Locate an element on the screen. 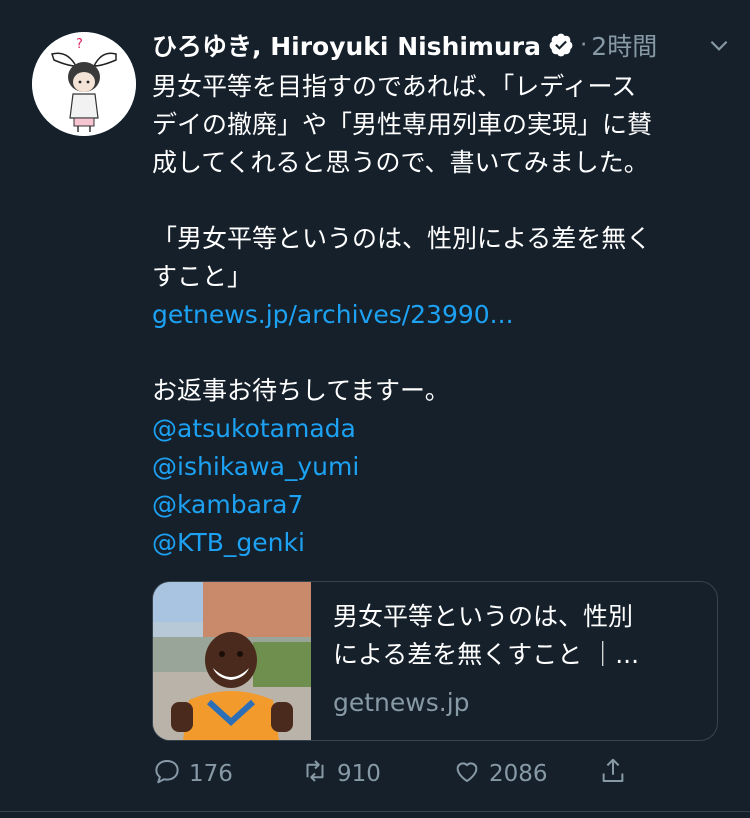 This screenshot has height=818, width=750. tweet-divider is located at coordinates (375, 811).